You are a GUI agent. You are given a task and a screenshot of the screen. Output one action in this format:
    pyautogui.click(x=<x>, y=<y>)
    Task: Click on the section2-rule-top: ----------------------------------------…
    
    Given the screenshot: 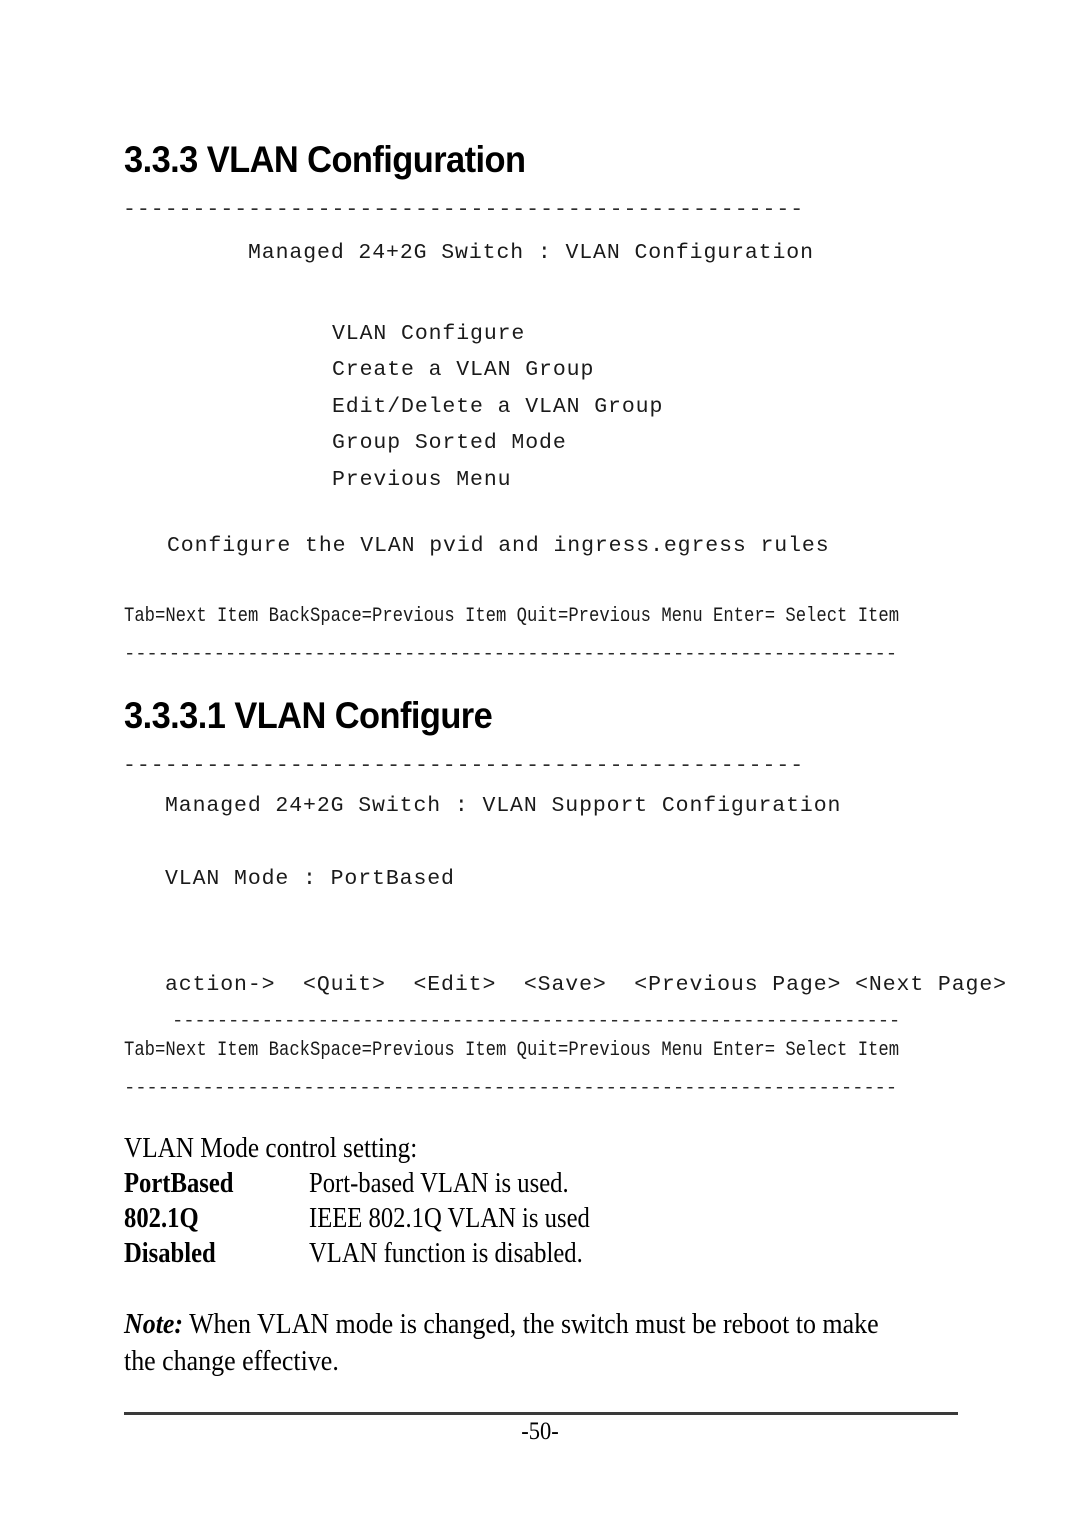 What is the action you would take?
    pyautogui.click(x=464, y=767)
    